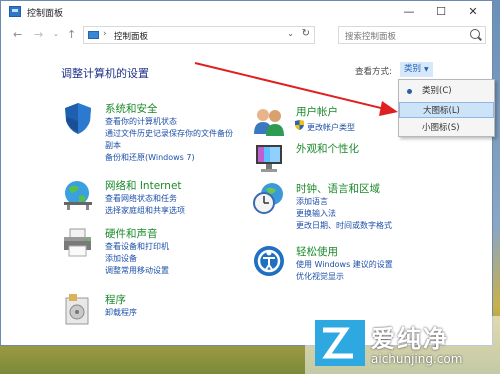  What do you see at coordinates (38, 34) in the screenshot?
I see `forward-arrow-icon: →` at bounding box center [38, 34].